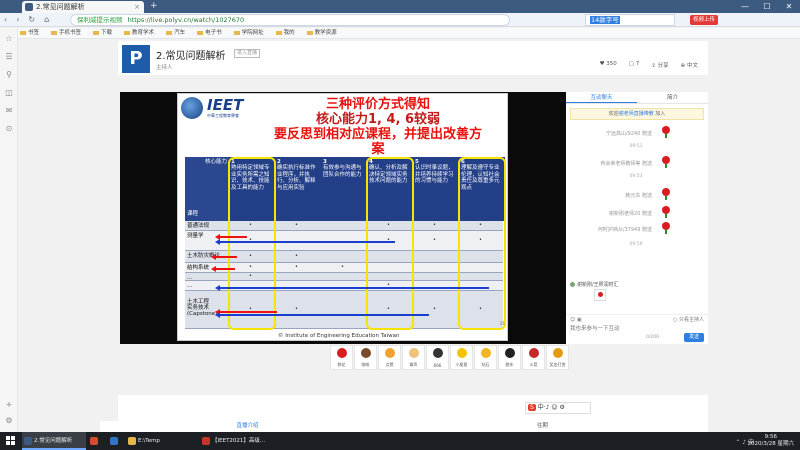 This screenshot has width=800, height=450. What do you see at coordinates (390, 243) in the screenshot?
I see `highlight-box` at bounding box center [390, 243].